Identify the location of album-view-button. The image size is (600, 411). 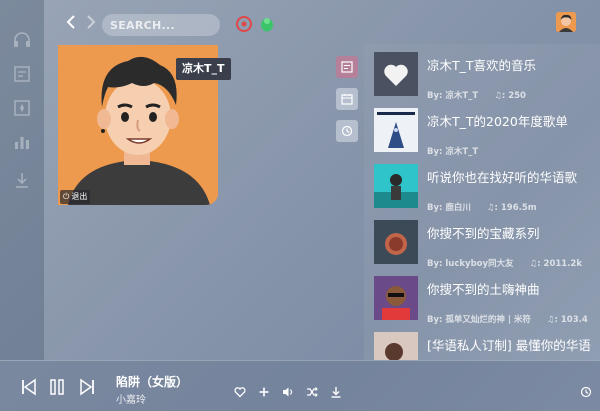
(347, 99).